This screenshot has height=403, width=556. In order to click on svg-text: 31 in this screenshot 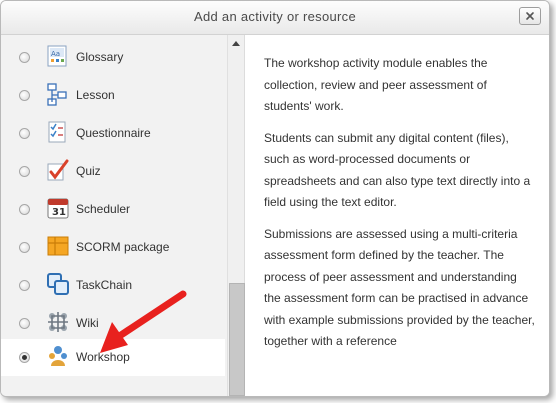, I will do `click(59, 212)`.